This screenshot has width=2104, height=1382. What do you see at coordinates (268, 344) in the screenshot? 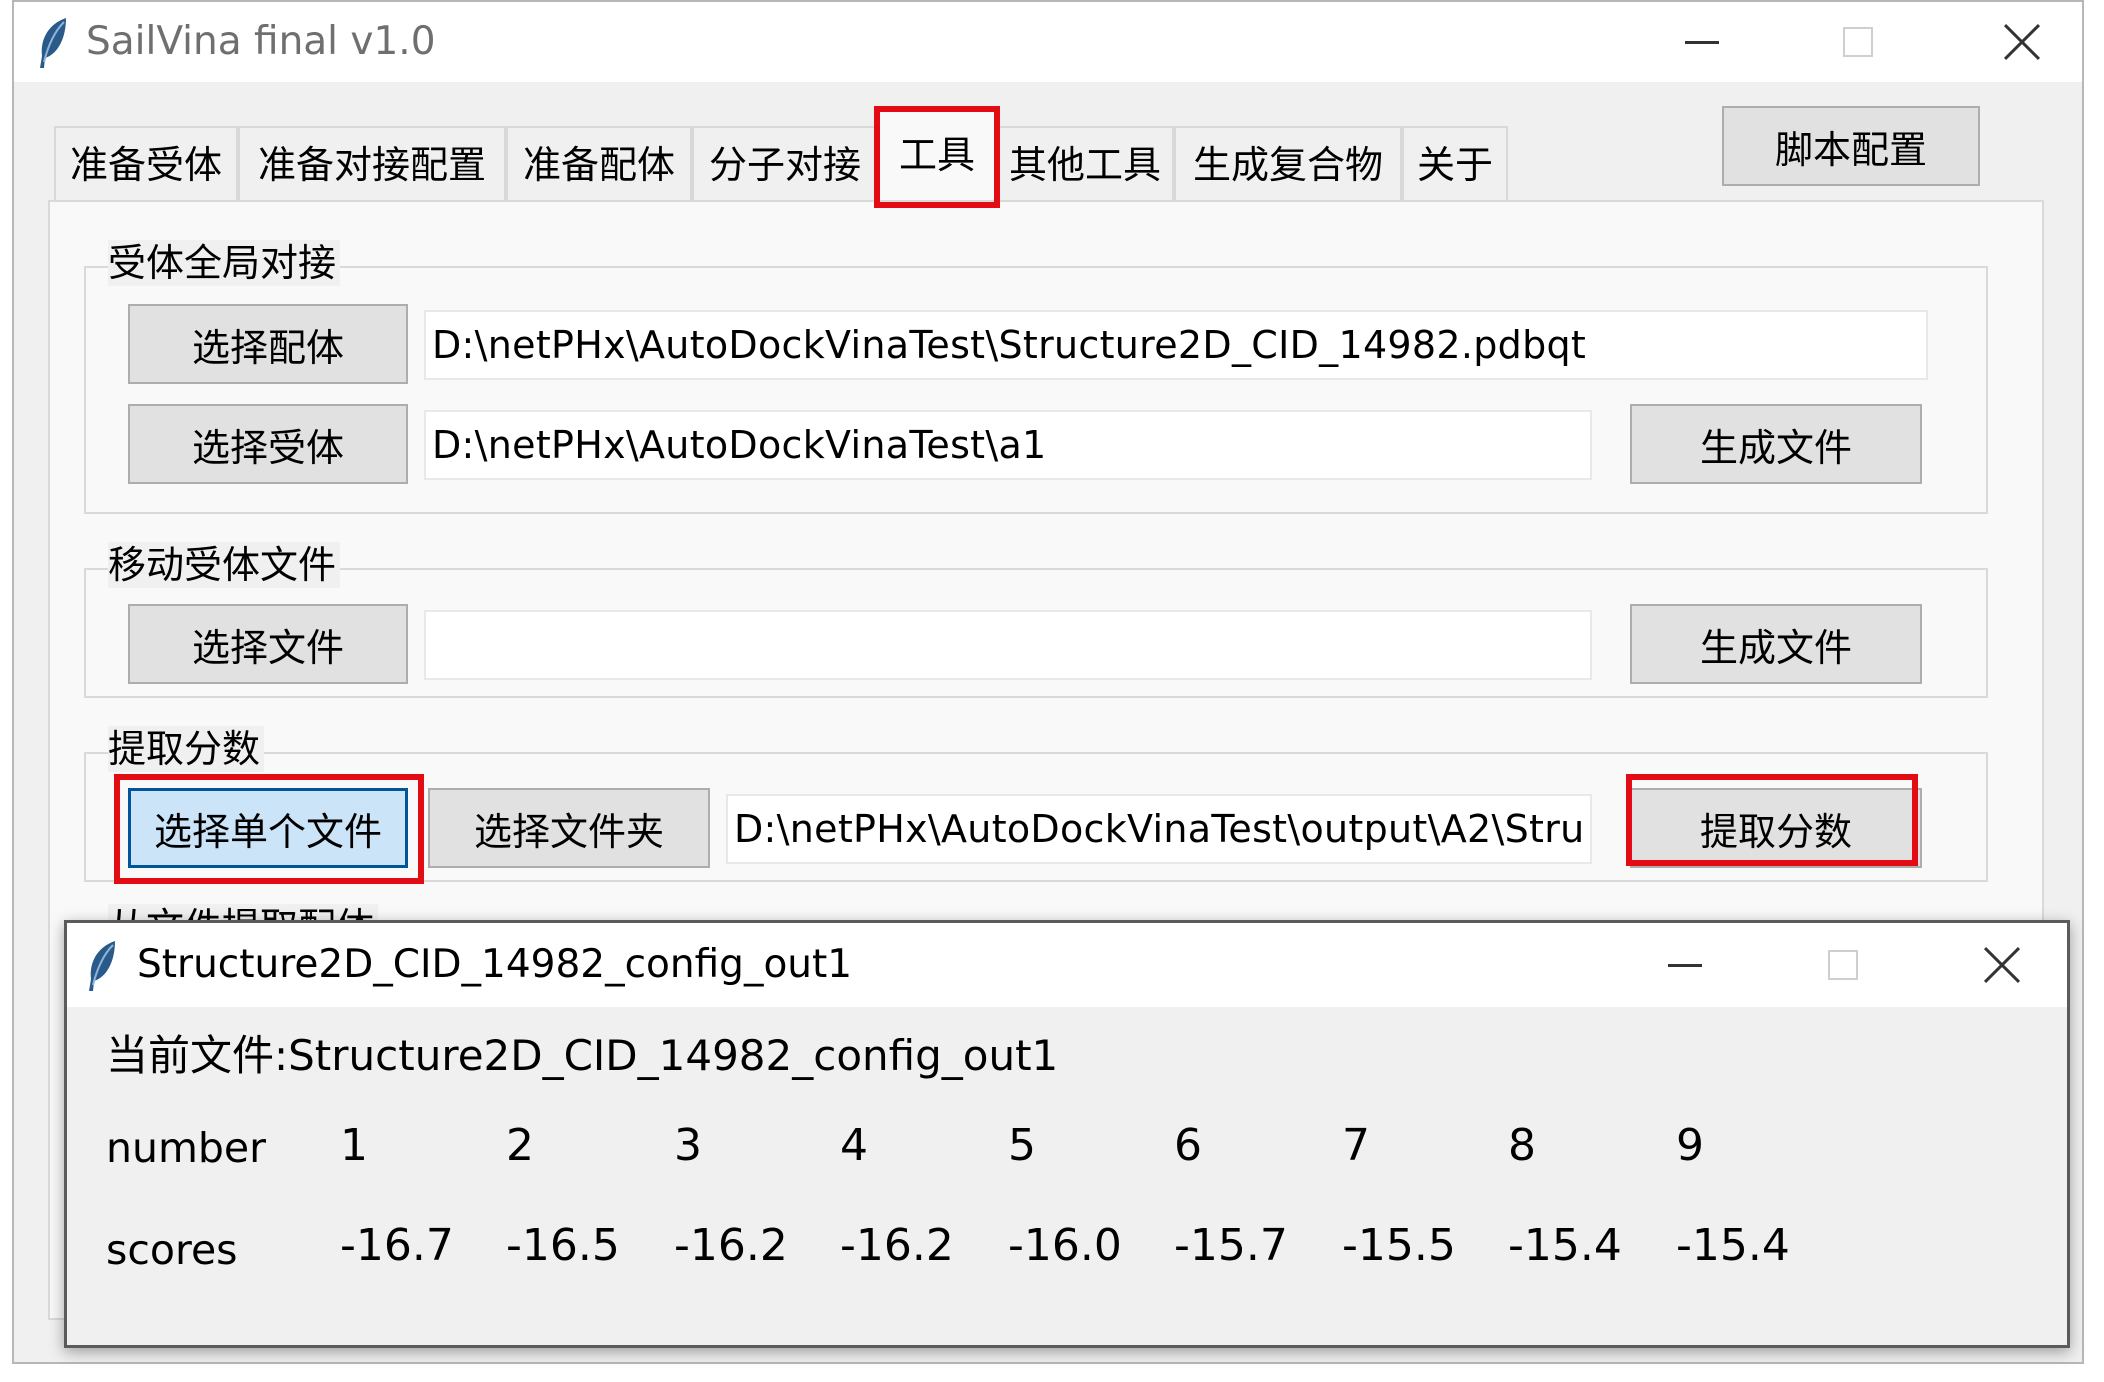
I see `select-ligand-button: 选择配体` at bounding box center [268, 344].